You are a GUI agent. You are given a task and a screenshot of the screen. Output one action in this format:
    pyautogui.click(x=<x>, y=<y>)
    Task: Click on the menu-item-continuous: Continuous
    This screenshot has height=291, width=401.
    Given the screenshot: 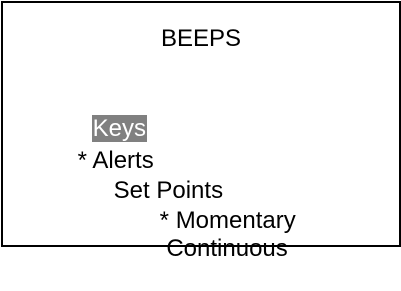 What is the action you would take?
    pyautogui.click(x=210, y=249)
    